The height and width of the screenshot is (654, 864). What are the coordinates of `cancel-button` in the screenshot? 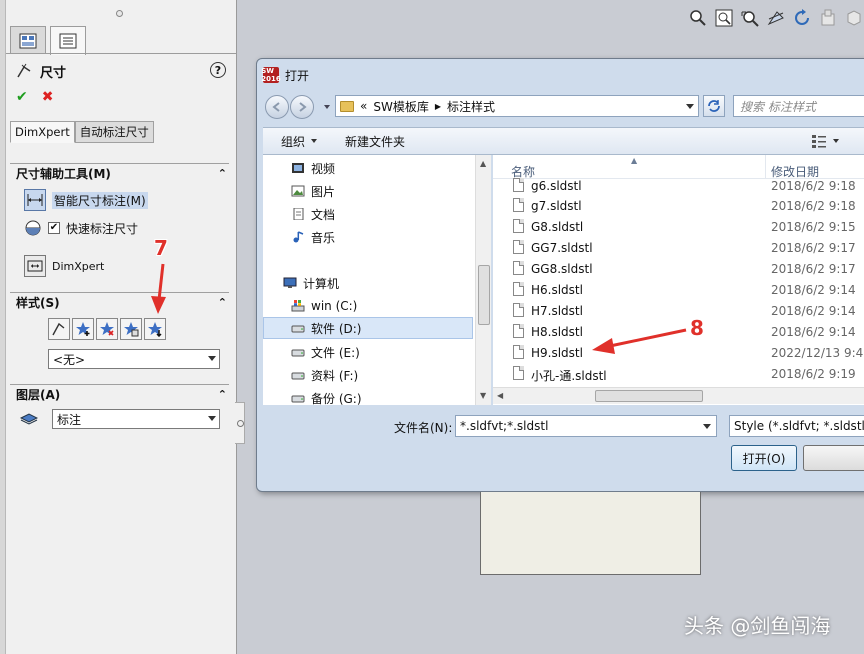 It's located at (833, 458).